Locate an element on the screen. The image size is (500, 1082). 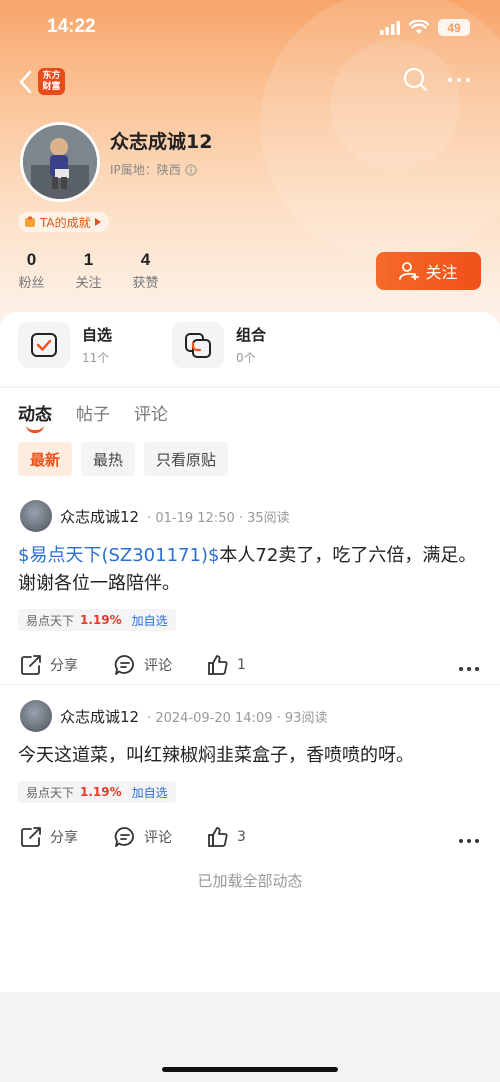
stat-label: 粉丝 is located at coordinates (31, 283).